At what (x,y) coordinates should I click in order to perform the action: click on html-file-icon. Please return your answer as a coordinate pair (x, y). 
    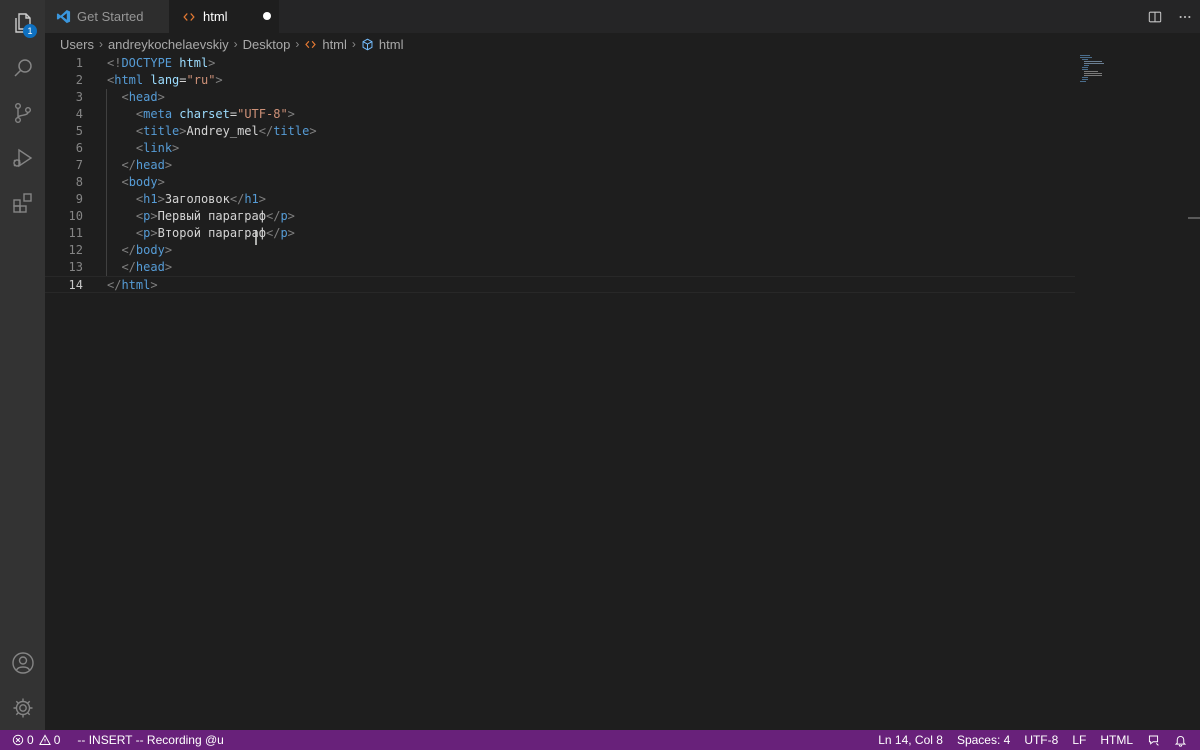
    Looking at the image, I should click on (189, 17).